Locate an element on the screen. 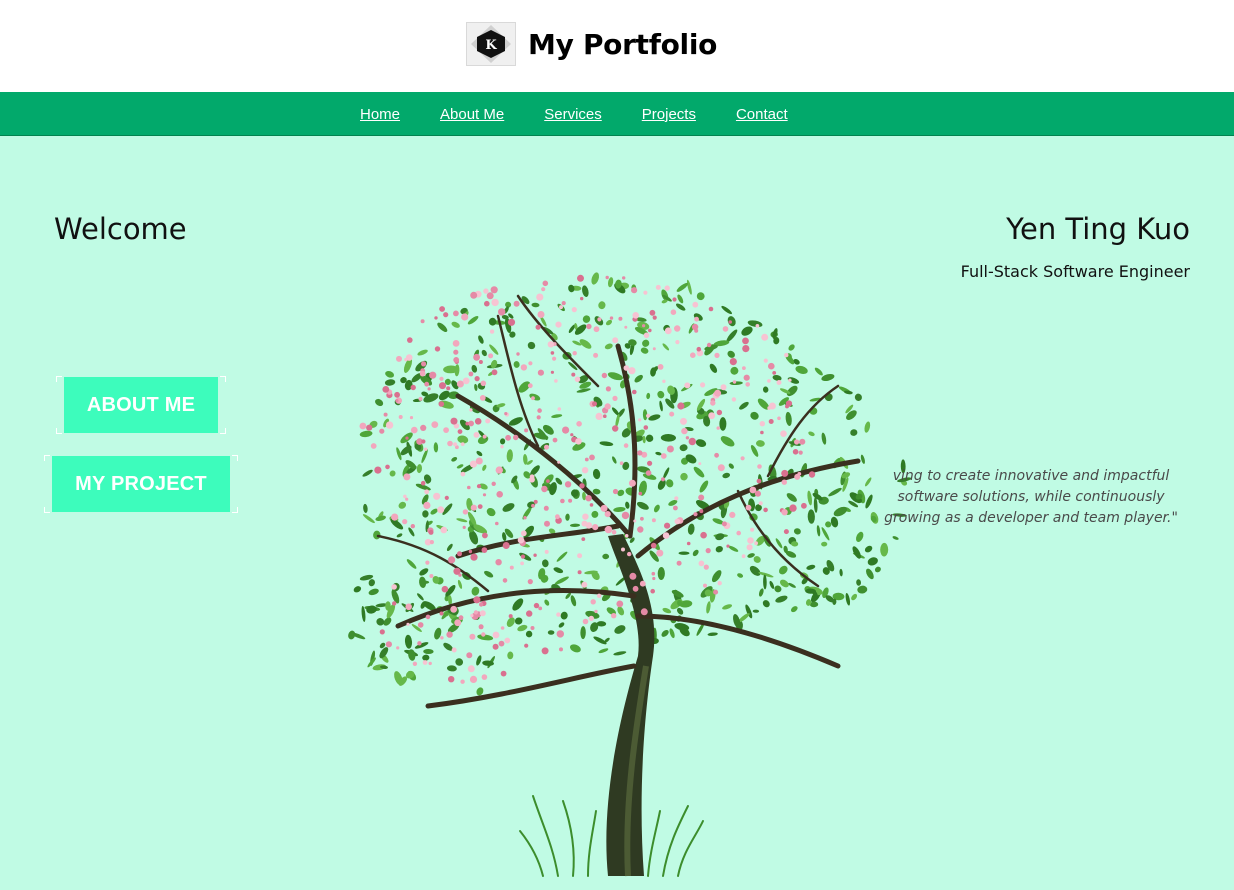 This screenshot has height=890, width=1234. nav-link-contact: Contact is located at coordinates (762, 114).